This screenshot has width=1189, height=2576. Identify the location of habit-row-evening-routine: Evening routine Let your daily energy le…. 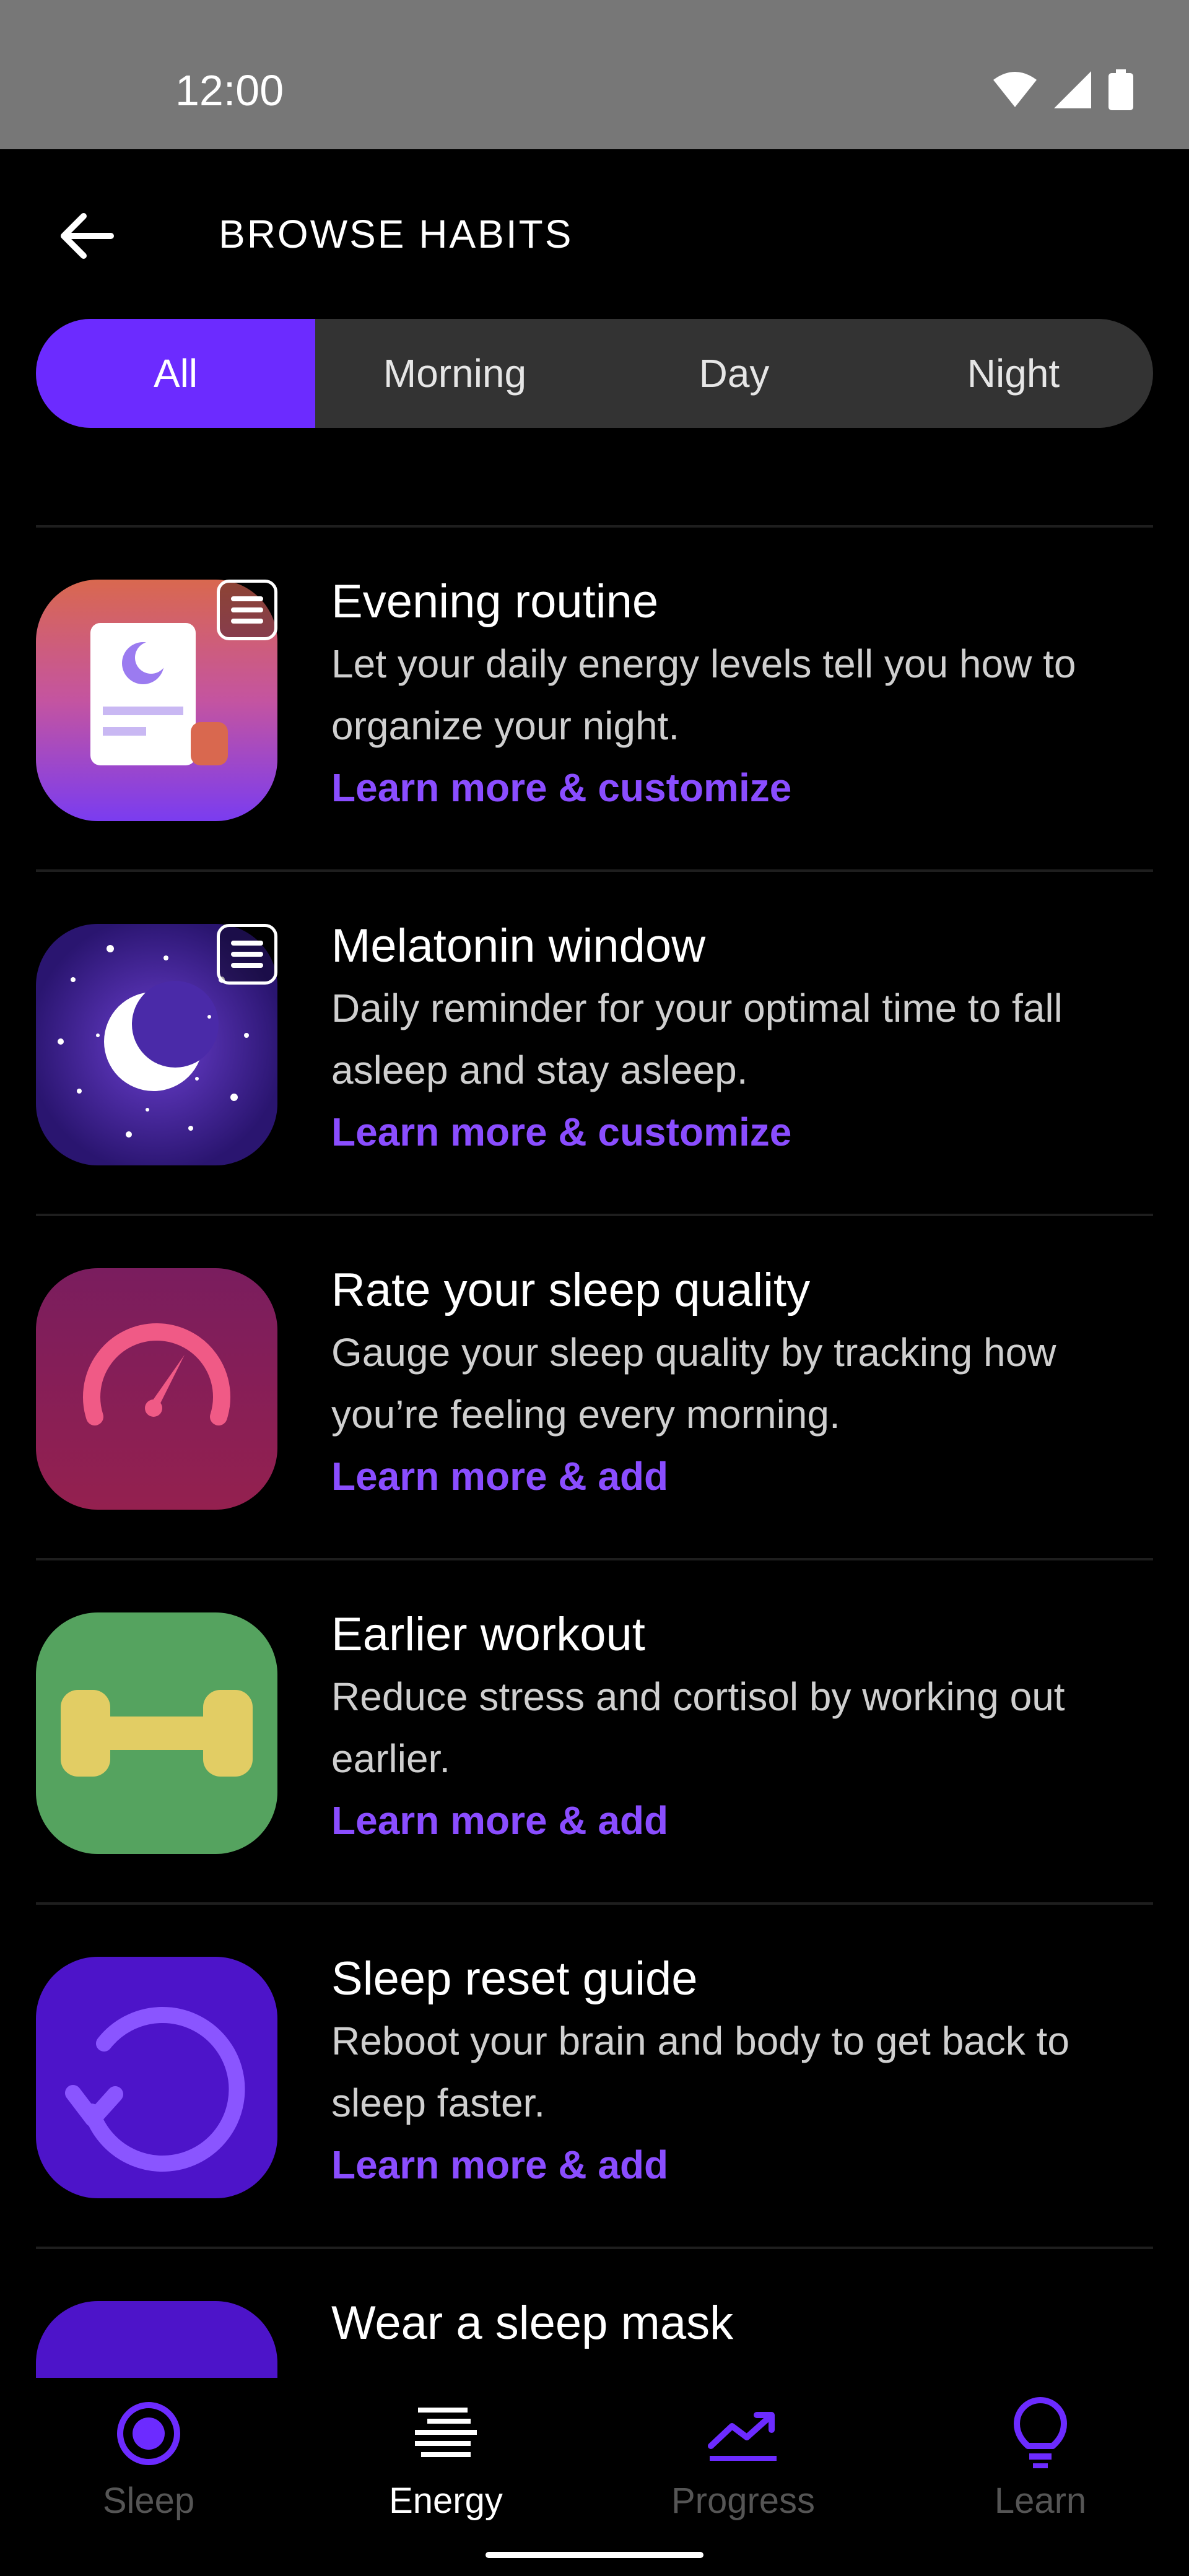
(594, 698).